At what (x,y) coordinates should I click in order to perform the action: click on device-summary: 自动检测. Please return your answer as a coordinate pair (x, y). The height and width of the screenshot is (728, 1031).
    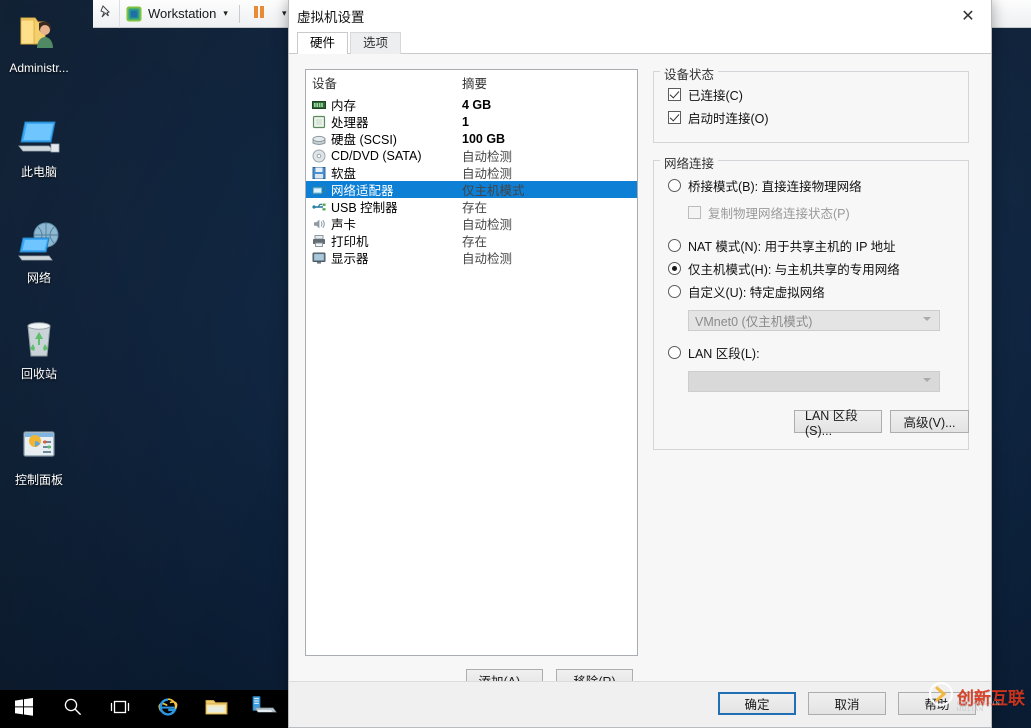
    Looking at the image, I should click on (487, 259).